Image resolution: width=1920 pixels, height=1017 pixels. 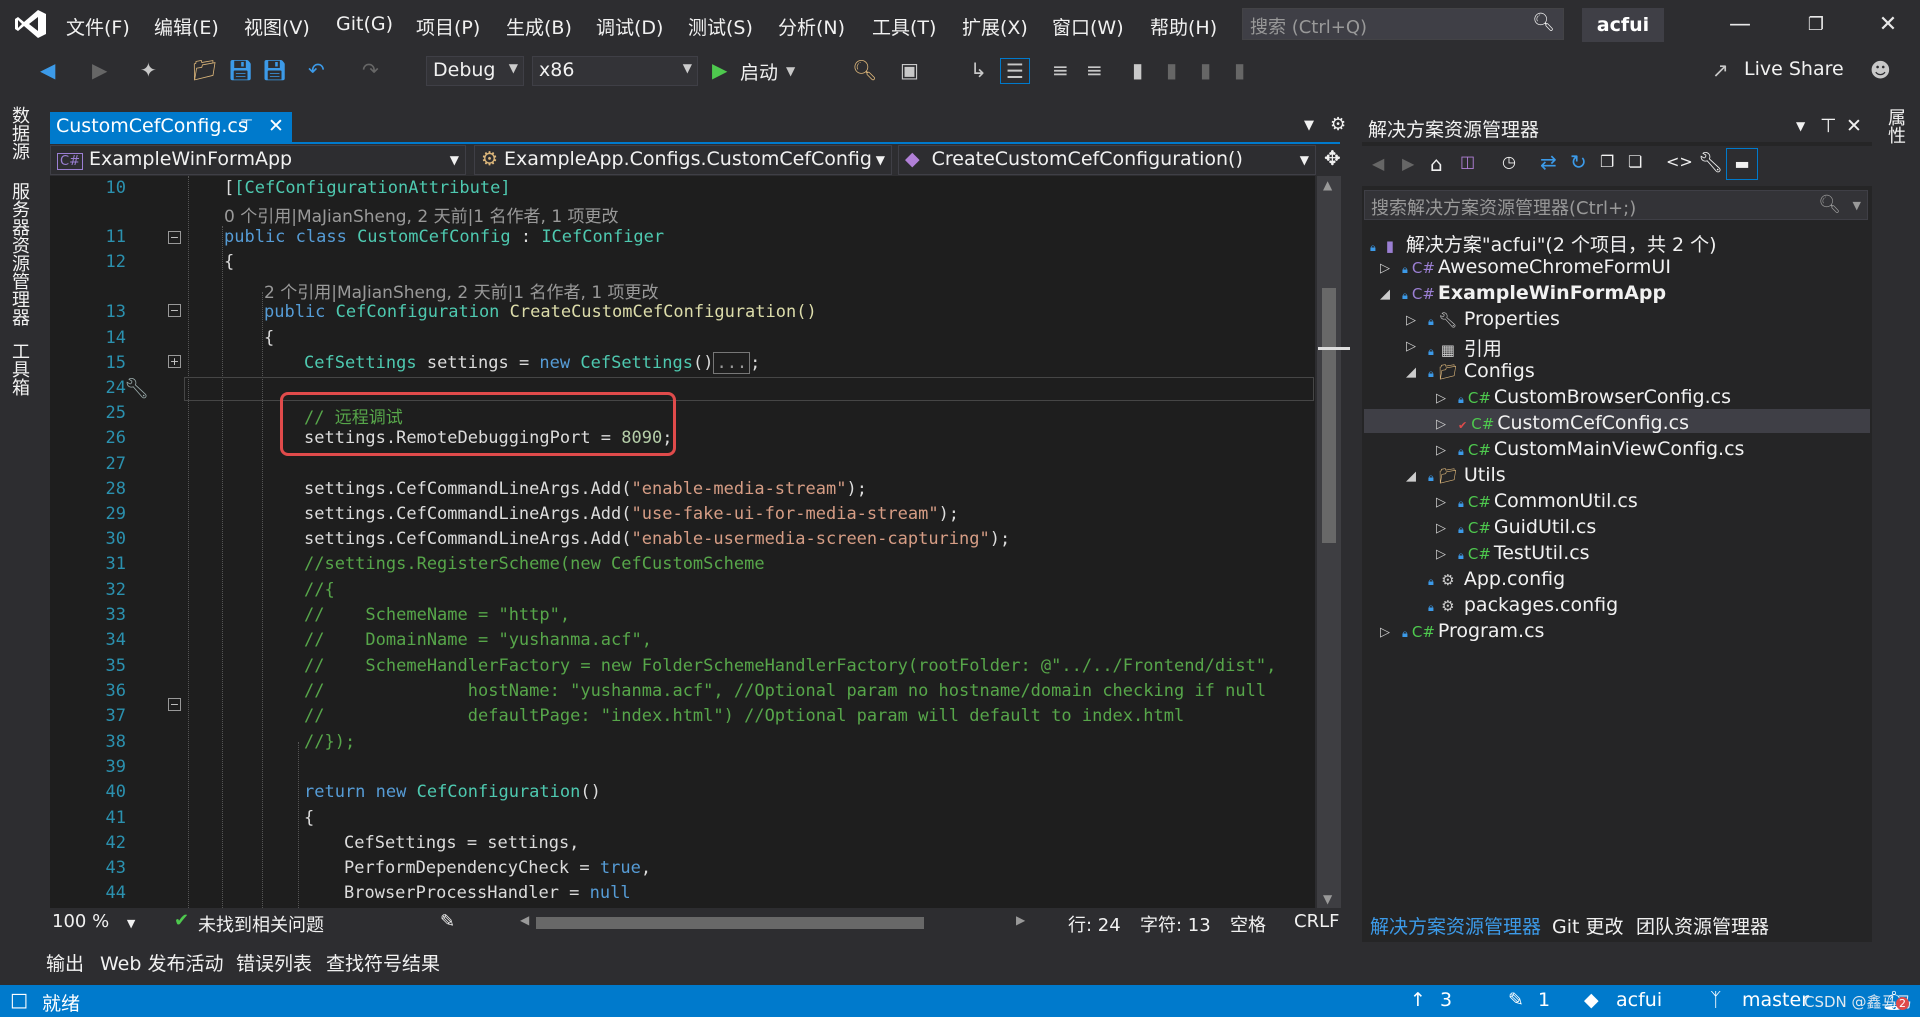 I want to click on unpushed-count: 3, so click(x=1446, y=1000).